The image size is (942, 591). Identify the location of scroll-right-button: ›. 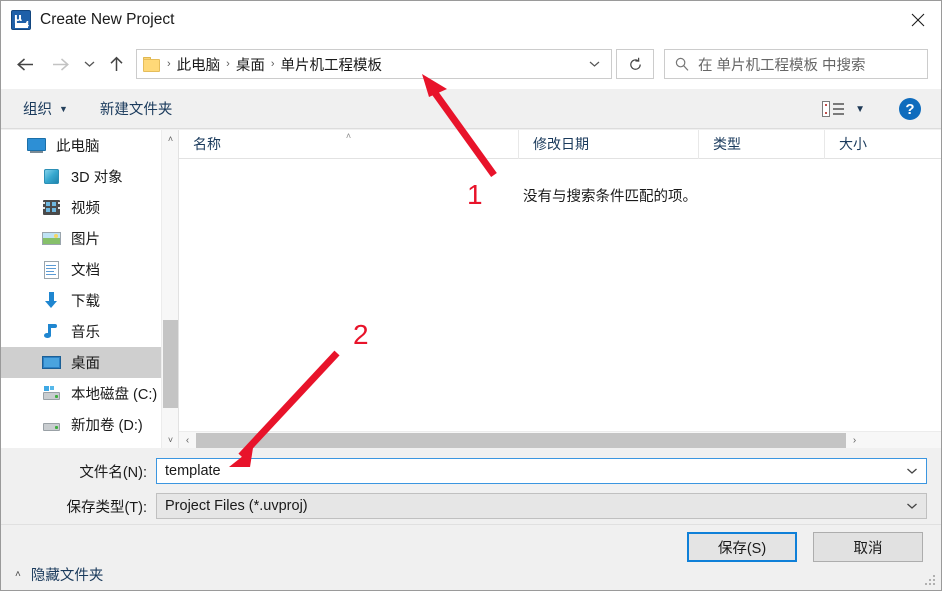
(854, 440).